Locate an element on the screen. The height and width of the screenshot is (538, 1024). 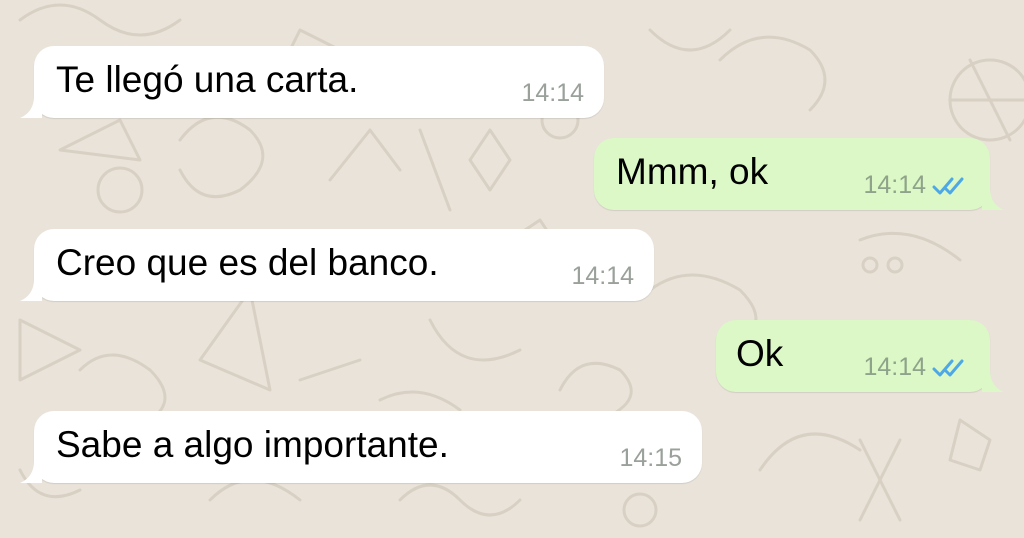
message-bubble-outgoing-1: Mmm, ok 14:14 is located at coordinates (799, 174).